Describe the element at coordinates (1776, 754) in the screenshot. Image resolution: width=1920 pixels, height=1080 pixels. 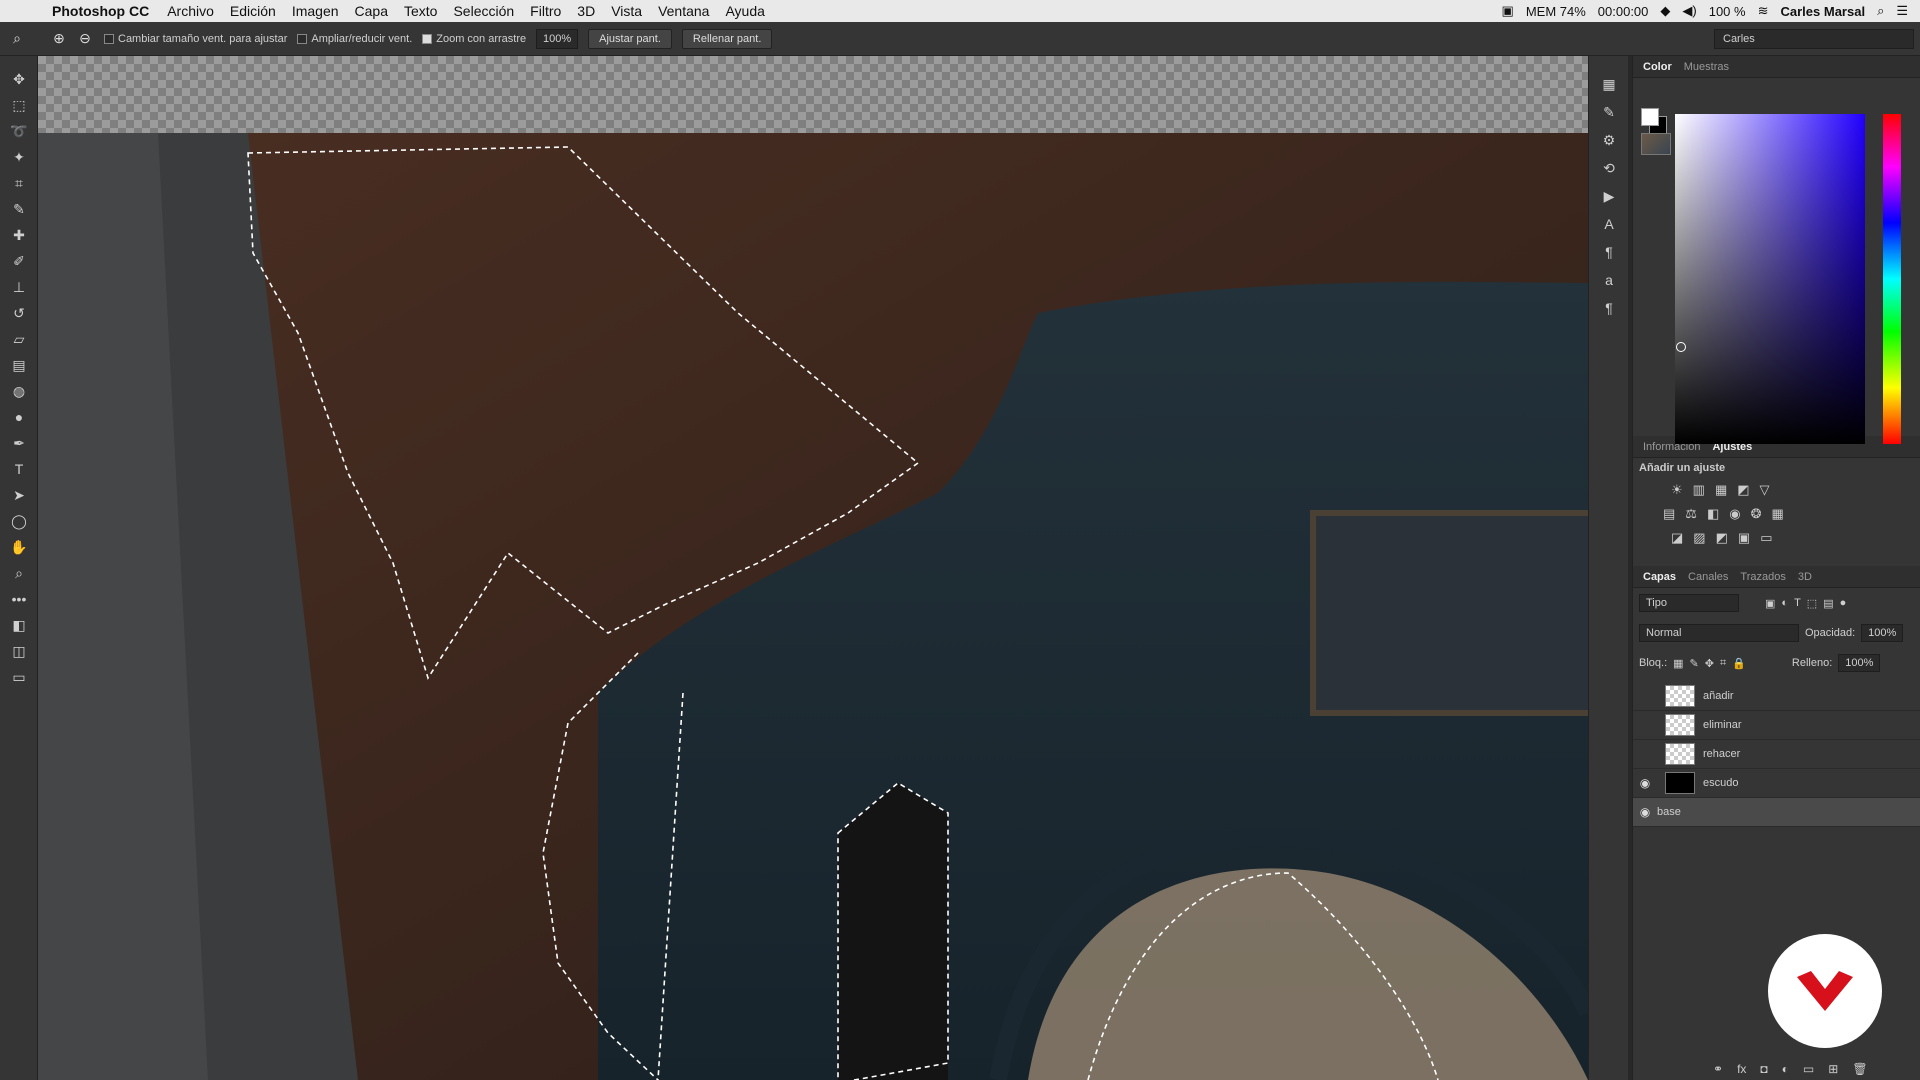
I see `layer-row: rehacer` at that location.